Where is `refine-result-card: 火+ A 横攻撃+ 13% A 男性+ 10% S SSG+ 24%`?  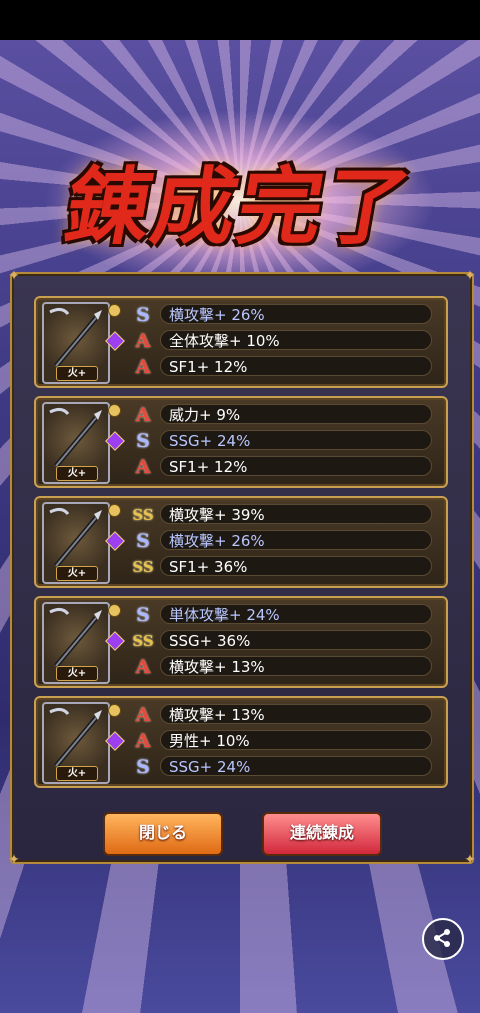 refine-result-card: 火+ A 横攻撃+ 13% A 男性+ 10% S SSG+ 24% is located at coordinates (241, 742).